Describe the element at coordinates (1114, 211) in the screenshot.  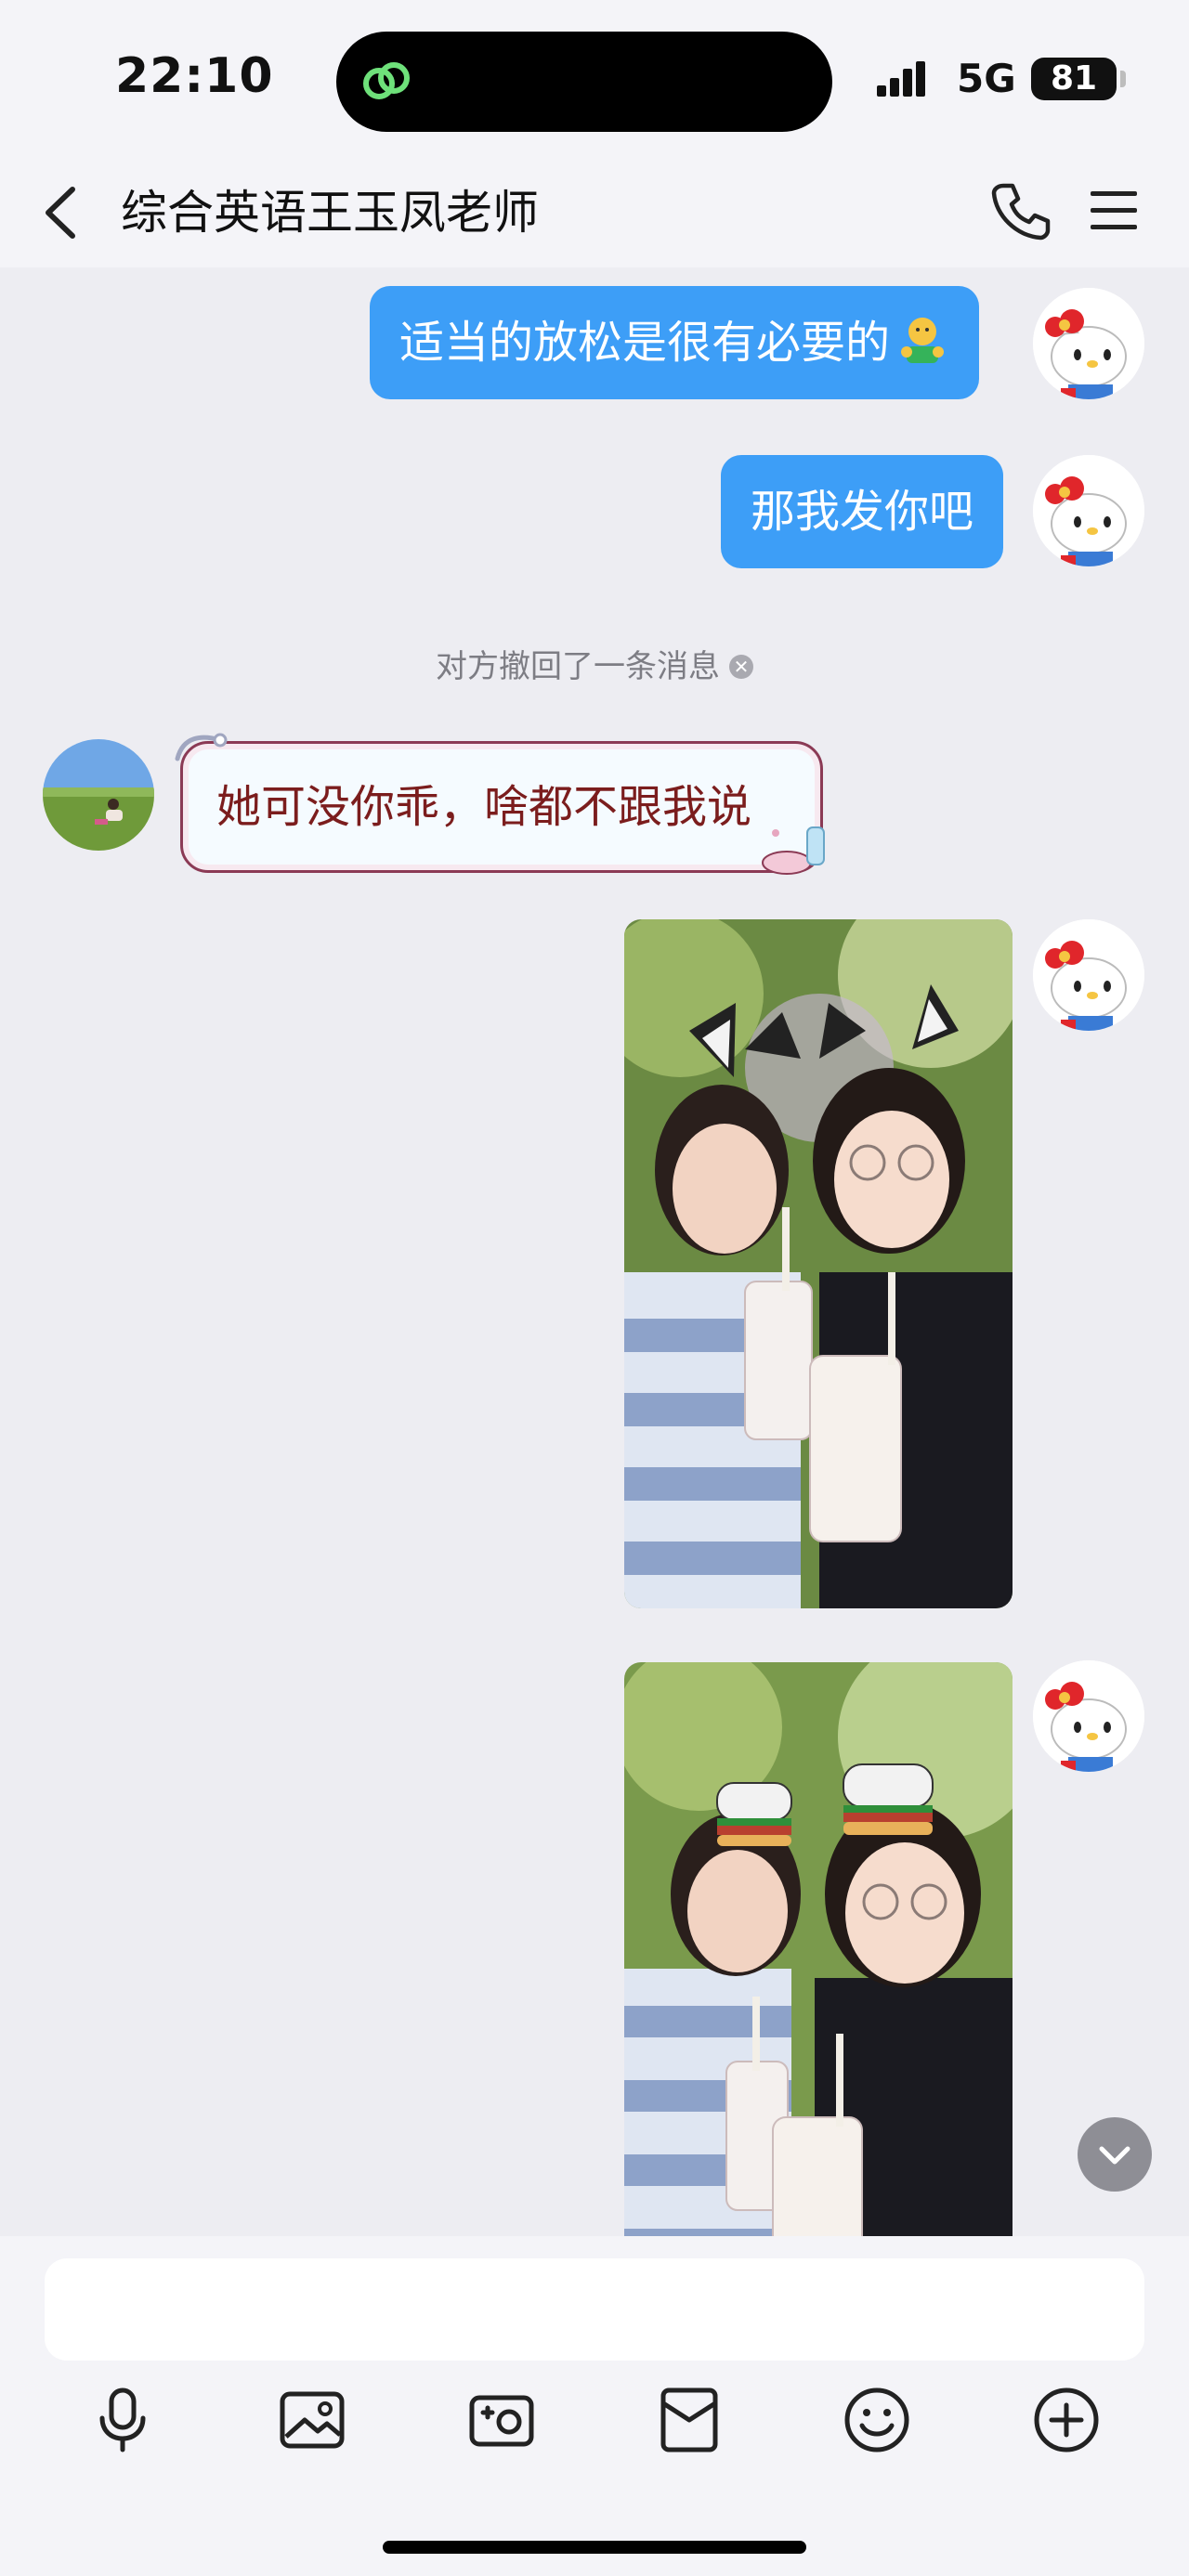
I see `menu-icon` at that location.